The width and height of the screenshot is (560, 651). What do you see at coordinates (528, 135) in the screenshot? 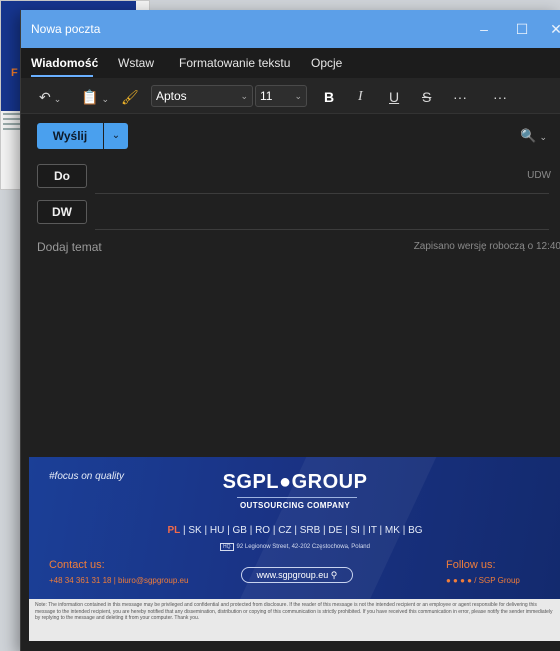
I see `zoom-icon: 🔍` at bounding box center [528, 135].